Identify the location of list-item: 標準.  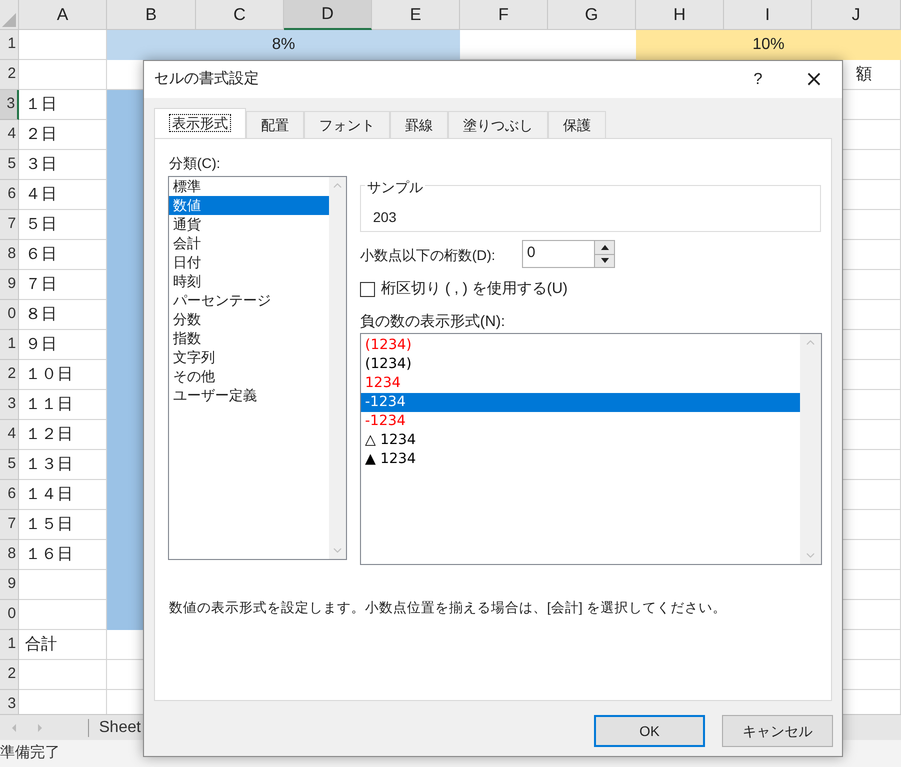
(249, 186).